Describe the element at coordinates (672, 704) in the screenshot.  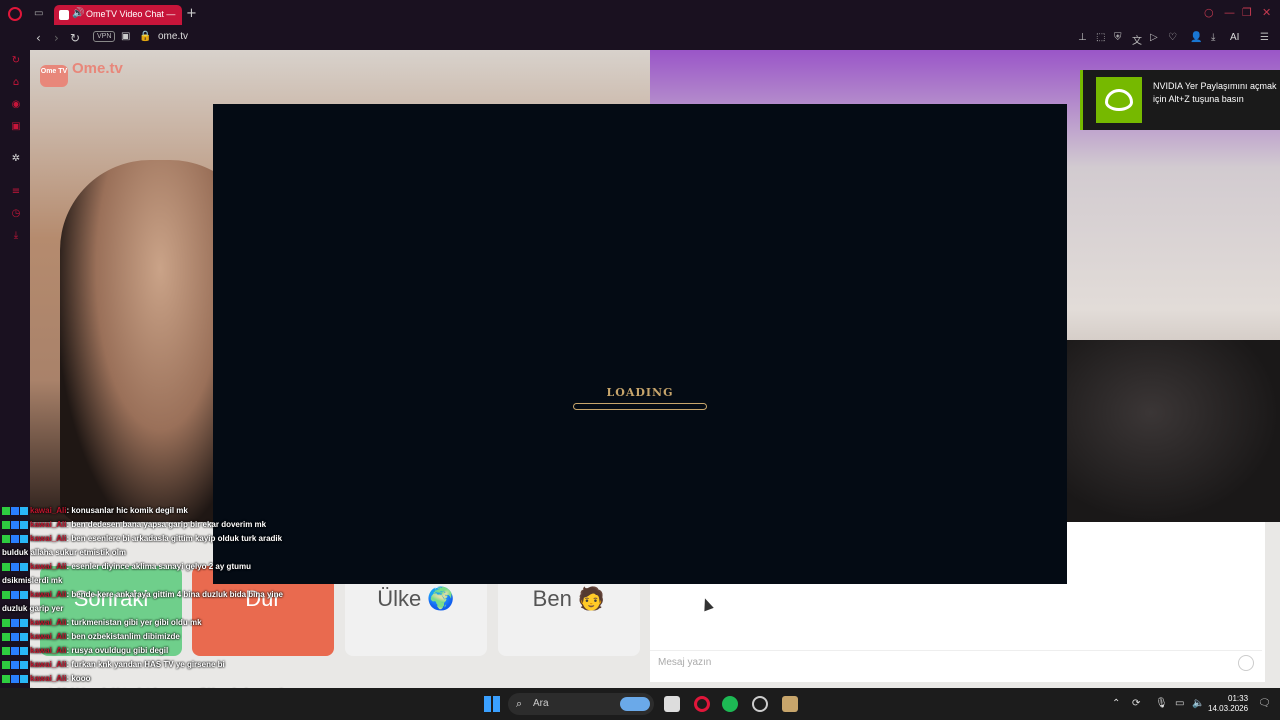
I see `taskbar-files-icon` at that location.